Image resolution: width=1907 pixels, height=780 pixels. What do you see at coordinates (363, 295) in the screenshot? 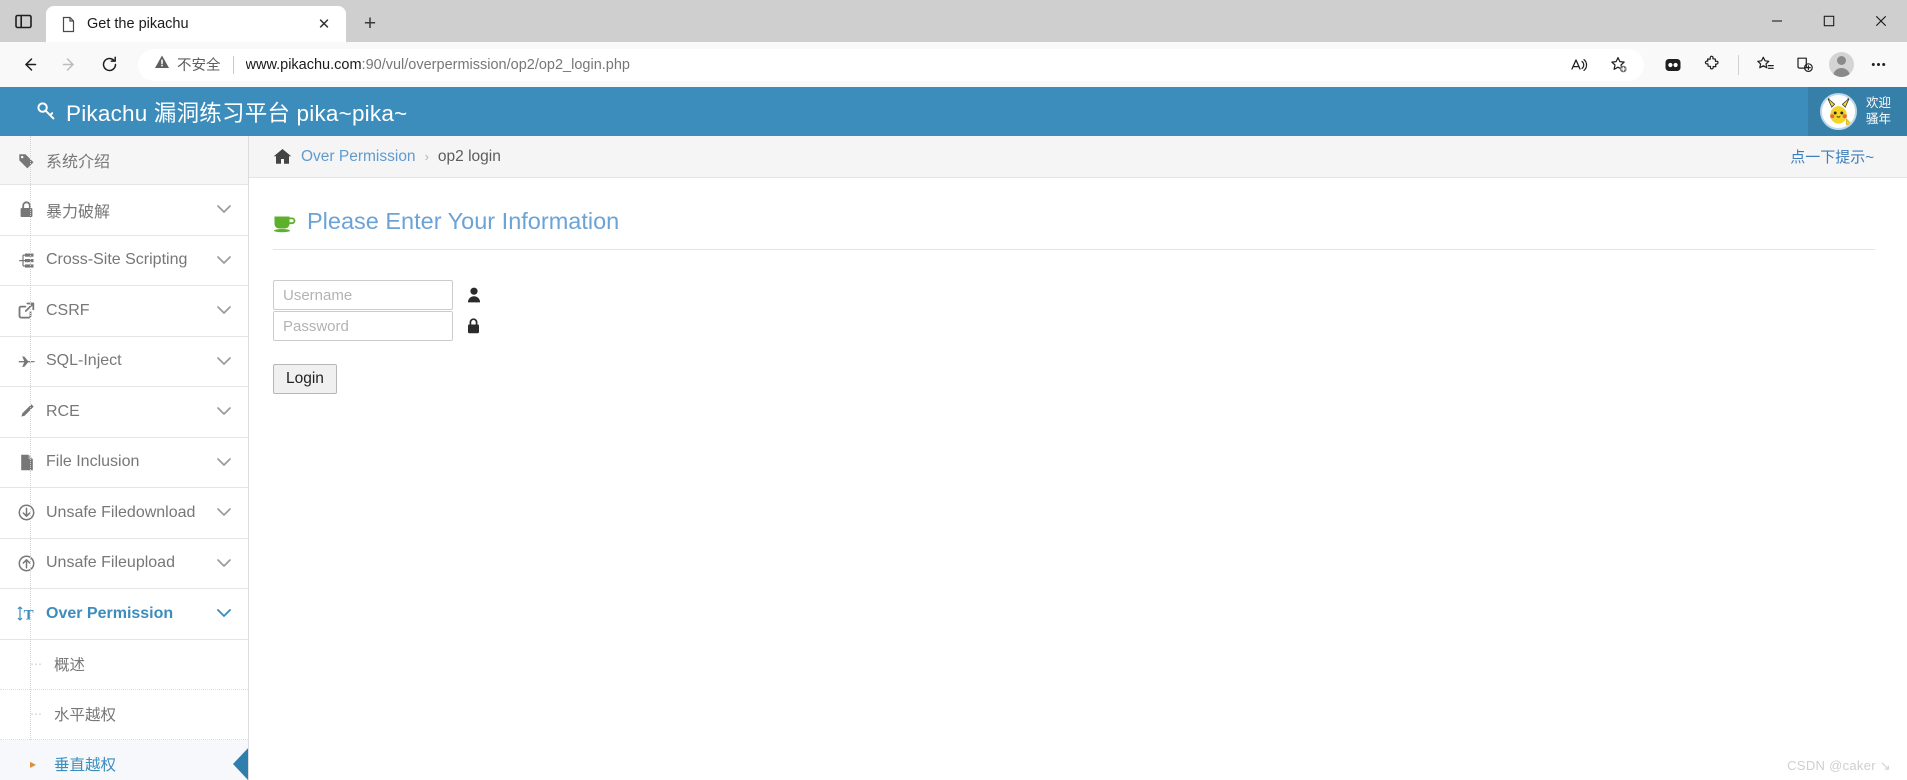
I see `username-input` at bounding box center [363, 295].